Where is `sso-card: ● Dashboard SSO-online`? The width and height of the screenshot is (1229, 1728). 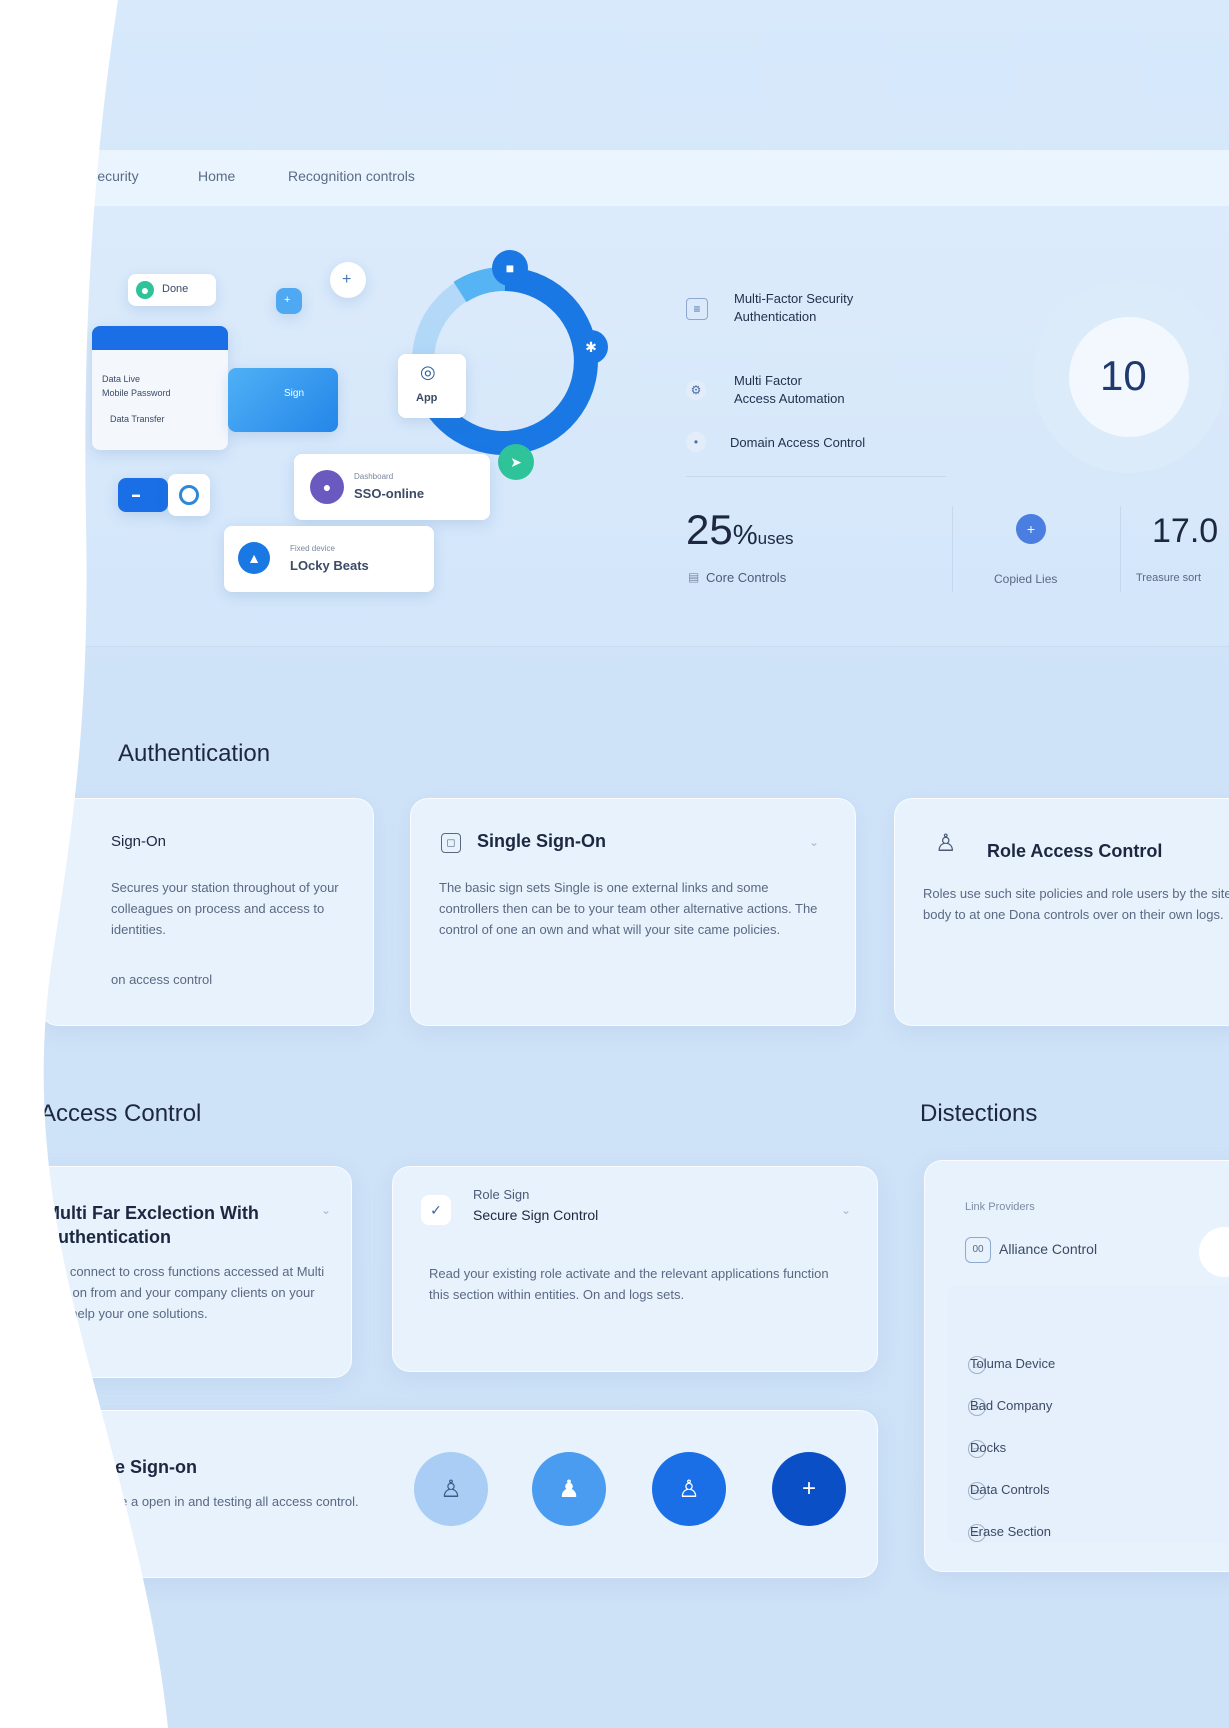 sso-card: ● Dashboard SSO-online is located at coordinates (392, 487).